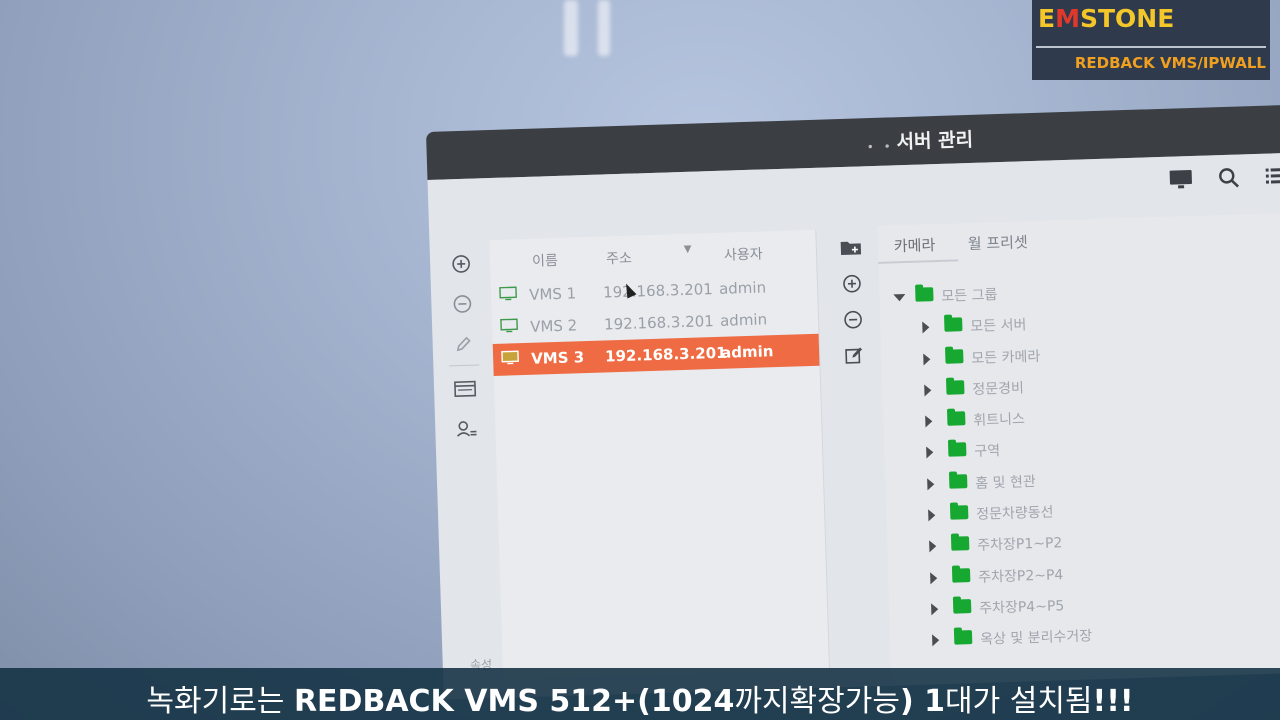  Describe the element at coordinates (918, 261) in the screenshot. I see `active-tab-indicator` at that location.